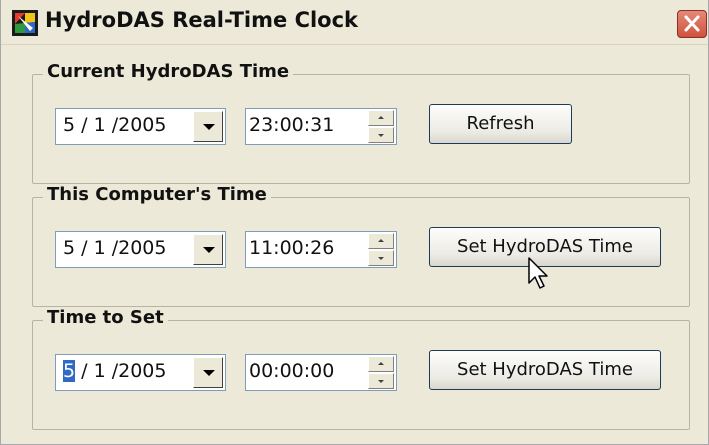 The image size is (709, 445). Describe the element at coordinates (292, 371) in the screenshot. I see `time-value: 00:00:00` at that location.